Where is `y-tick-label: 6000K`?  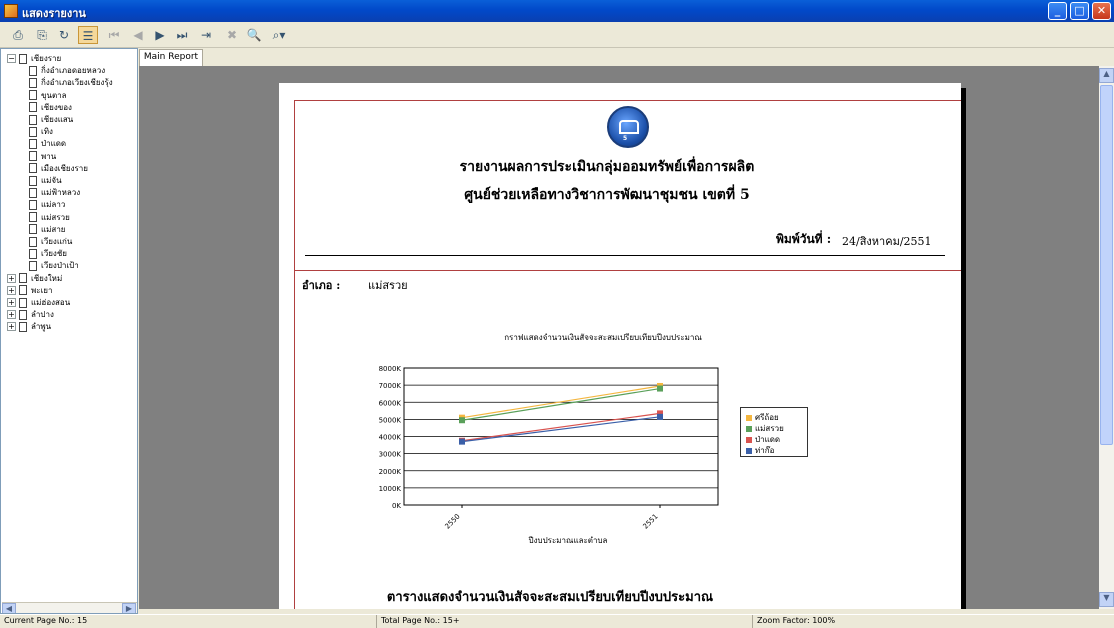 y-tick-label: 6000K is located at coordinates (390, 403).